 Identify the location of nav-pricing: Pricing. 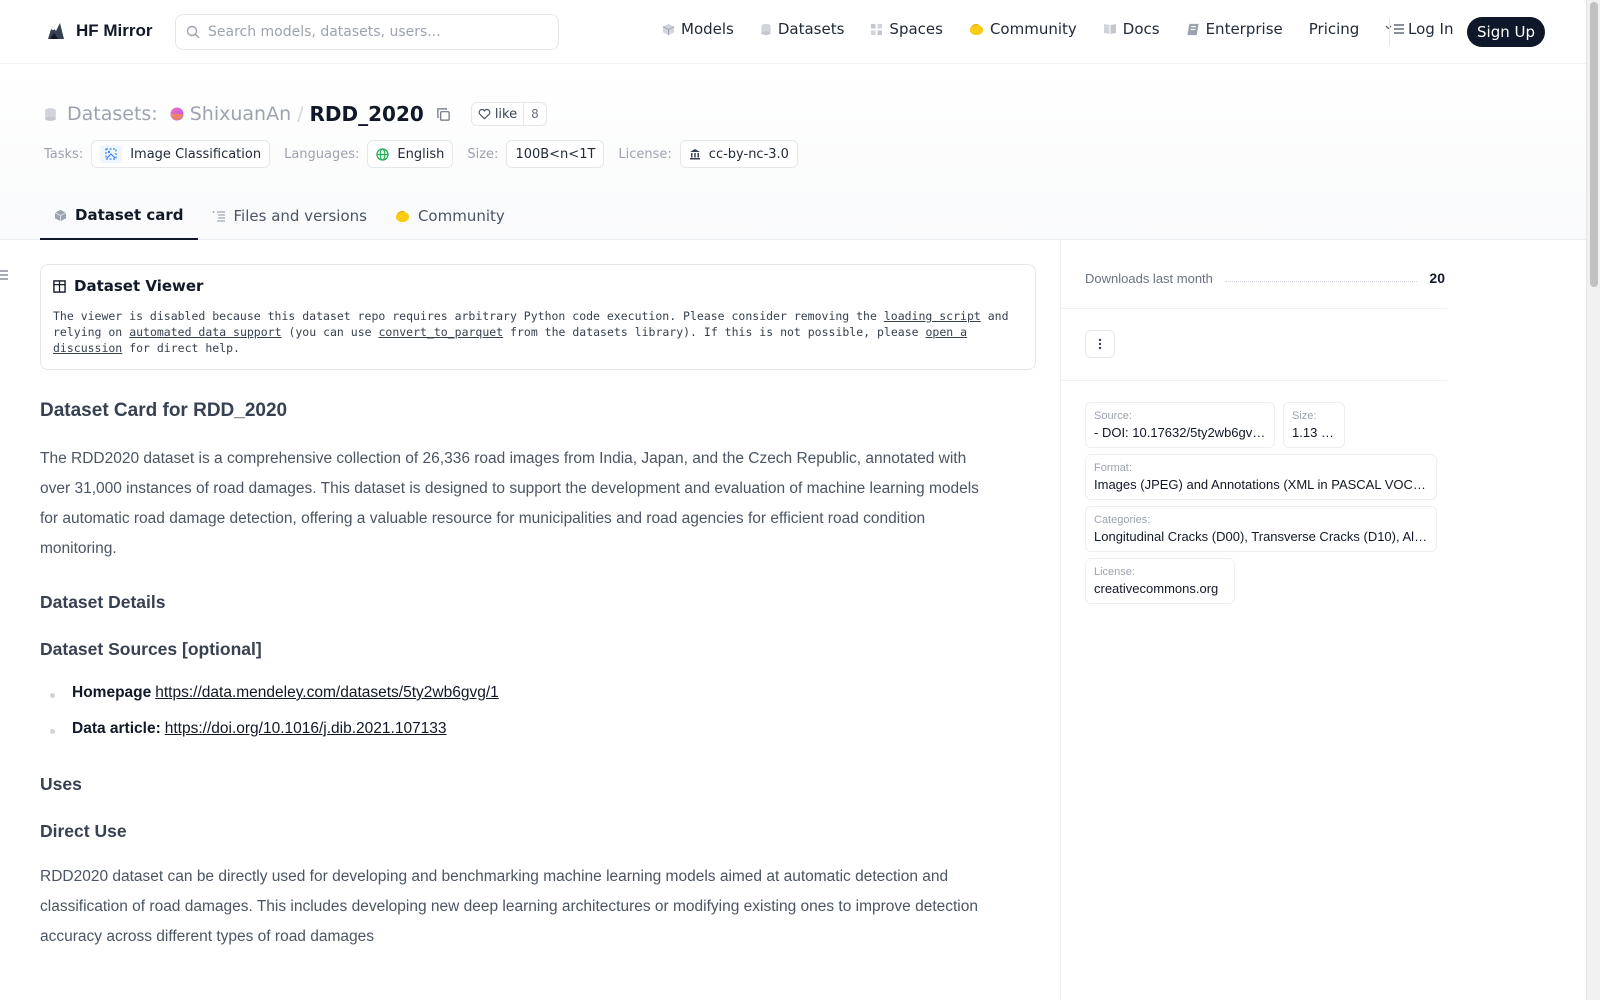
(1334, 29).